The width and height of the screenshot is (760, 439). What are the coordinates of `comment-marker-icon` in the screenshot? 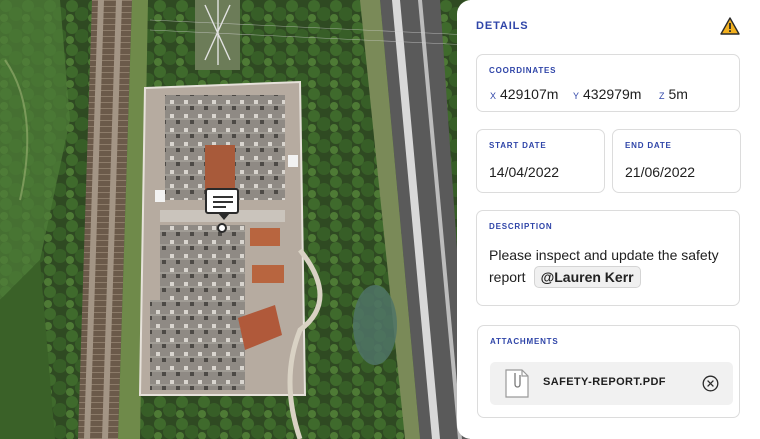 It's located at (222, 211).